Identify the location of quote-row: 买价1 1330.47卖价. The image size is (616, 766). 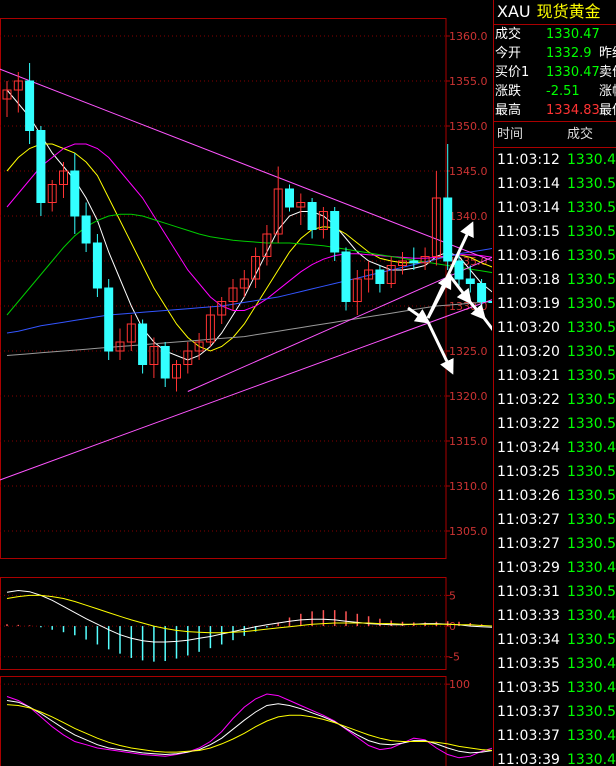
(555, 72).